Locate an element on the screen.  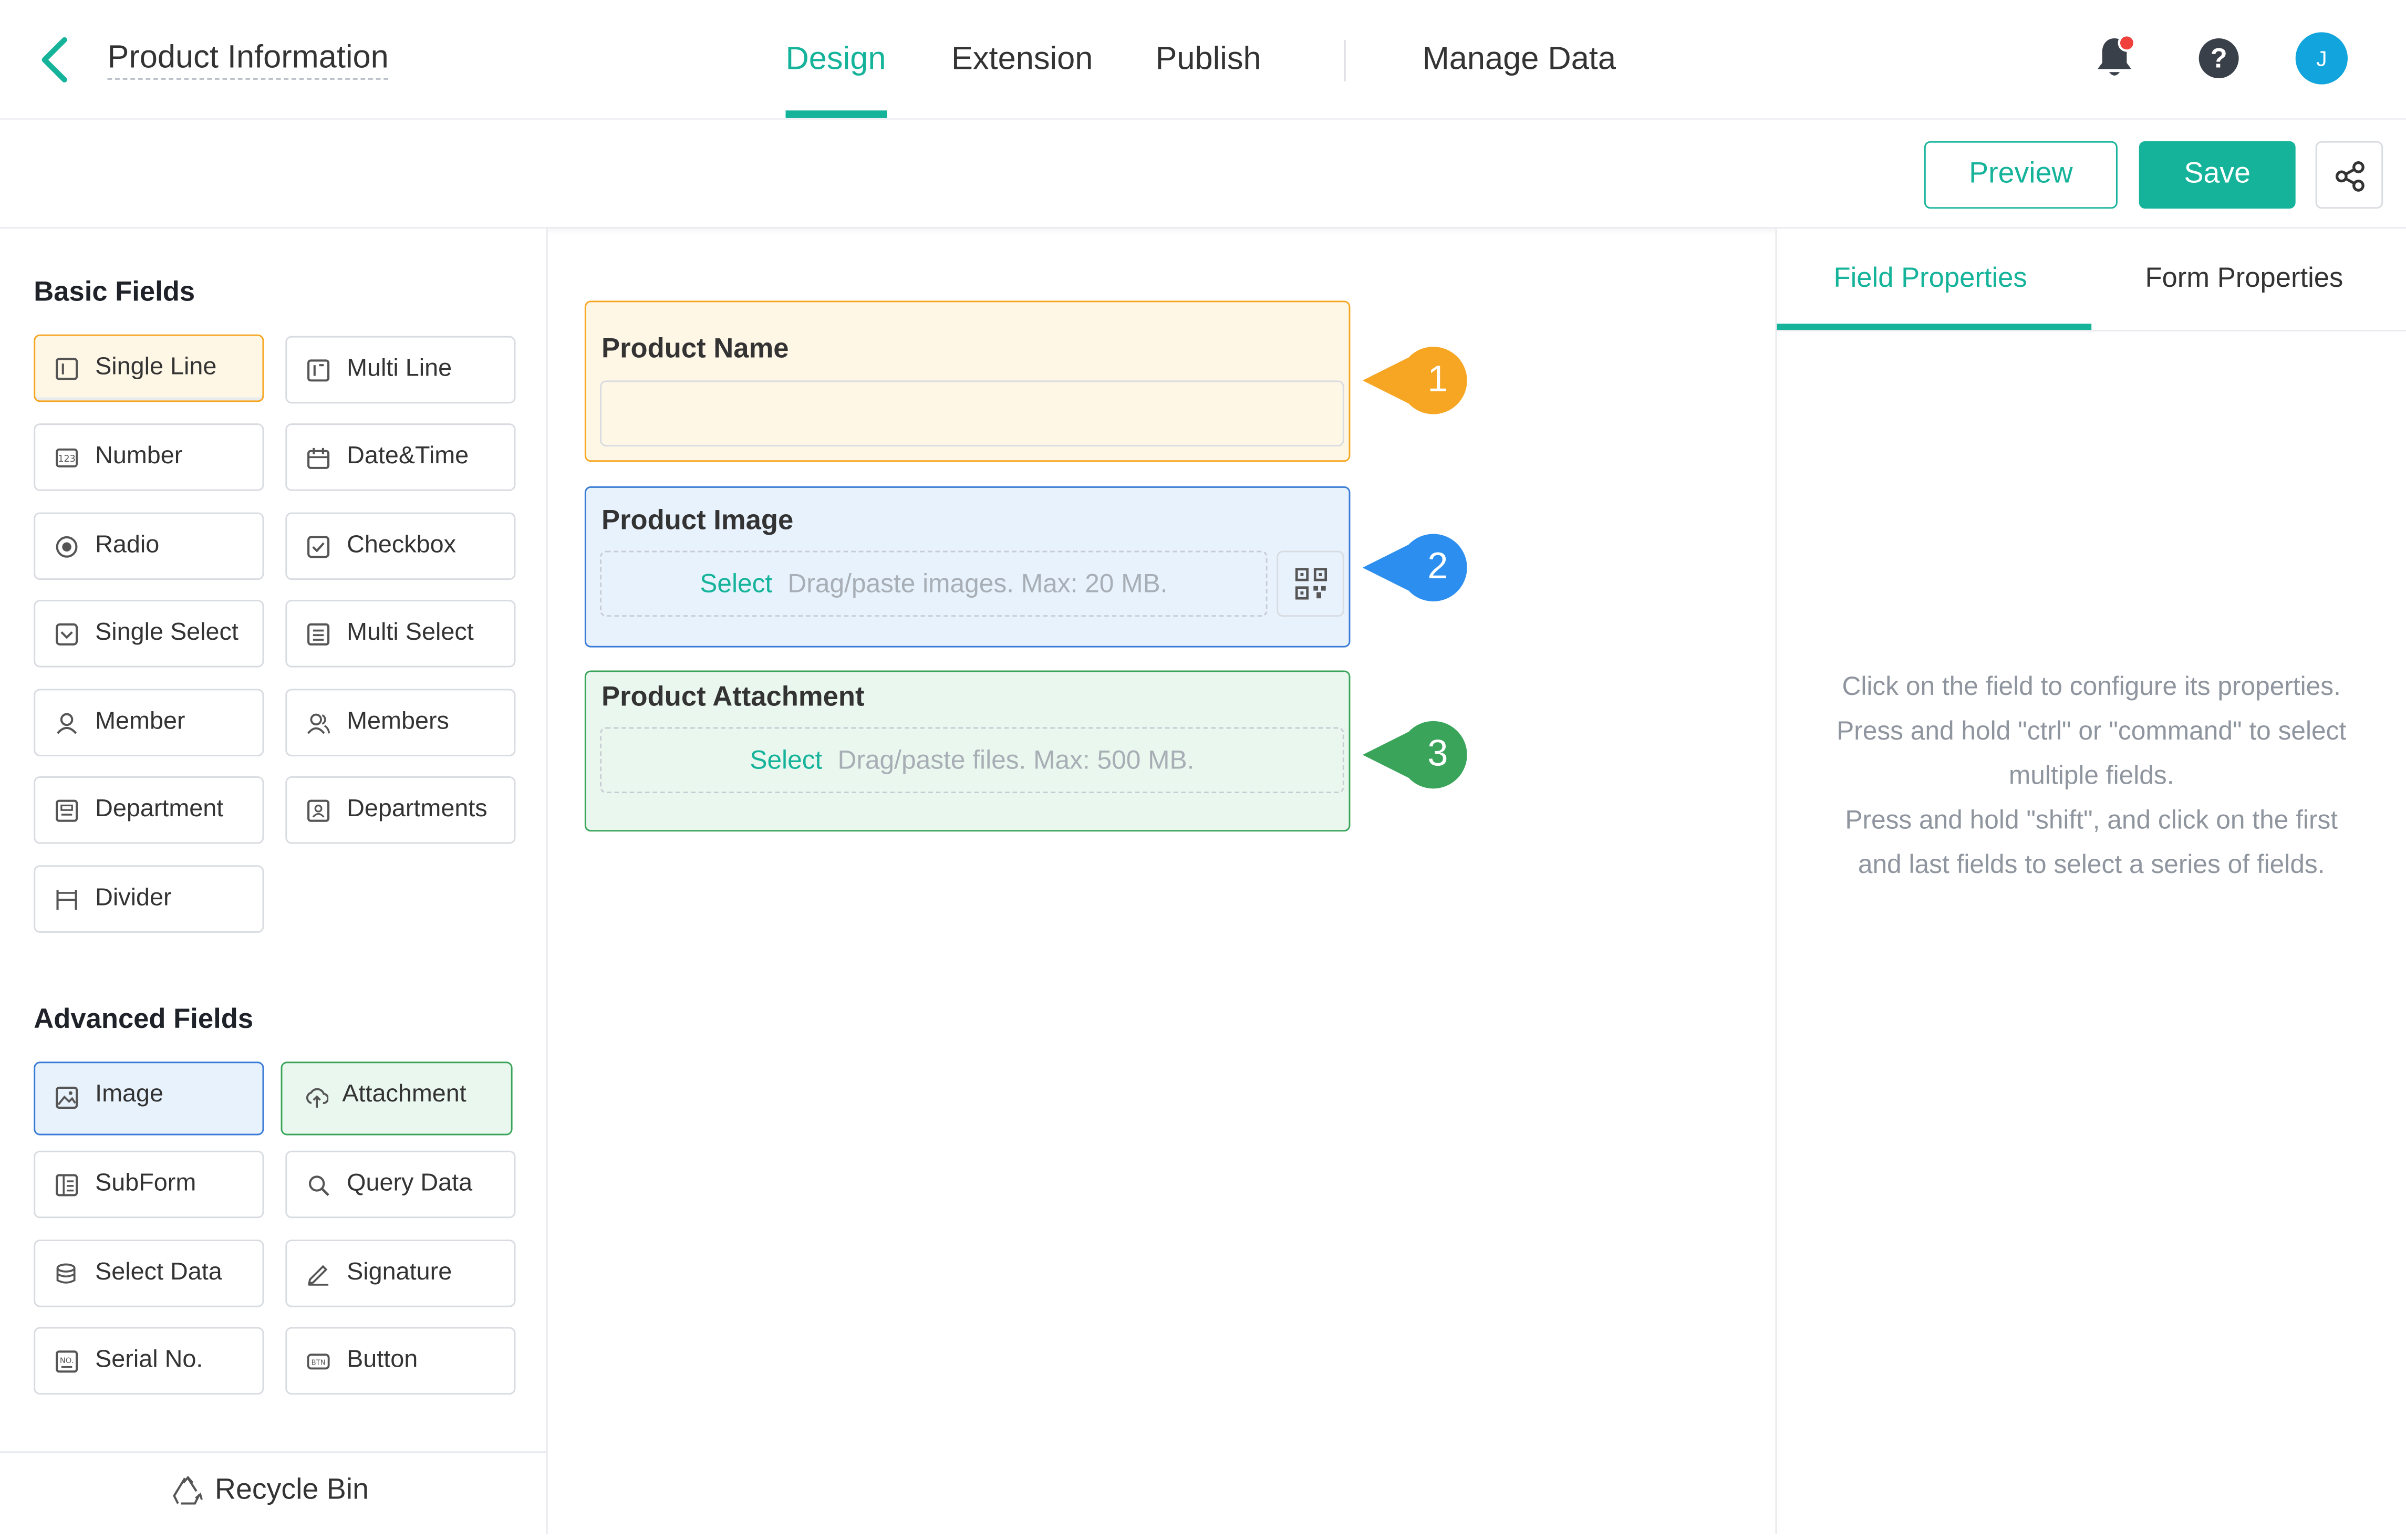
field-signature: Signature is located at coordinates (400, 1273).